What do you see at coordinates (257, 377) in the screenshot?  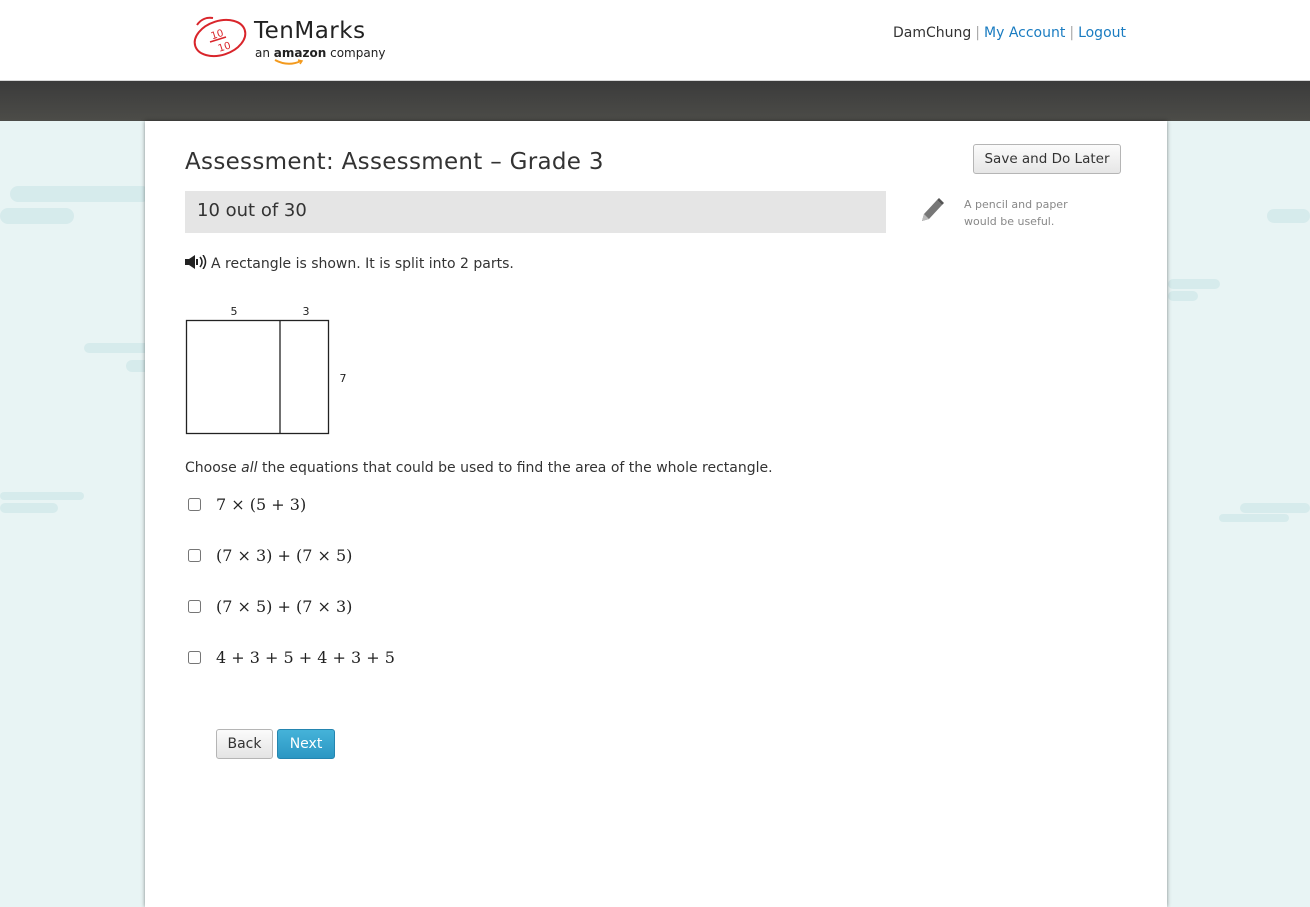 I see `whole-rectangle` at bounding box center [257, 377].